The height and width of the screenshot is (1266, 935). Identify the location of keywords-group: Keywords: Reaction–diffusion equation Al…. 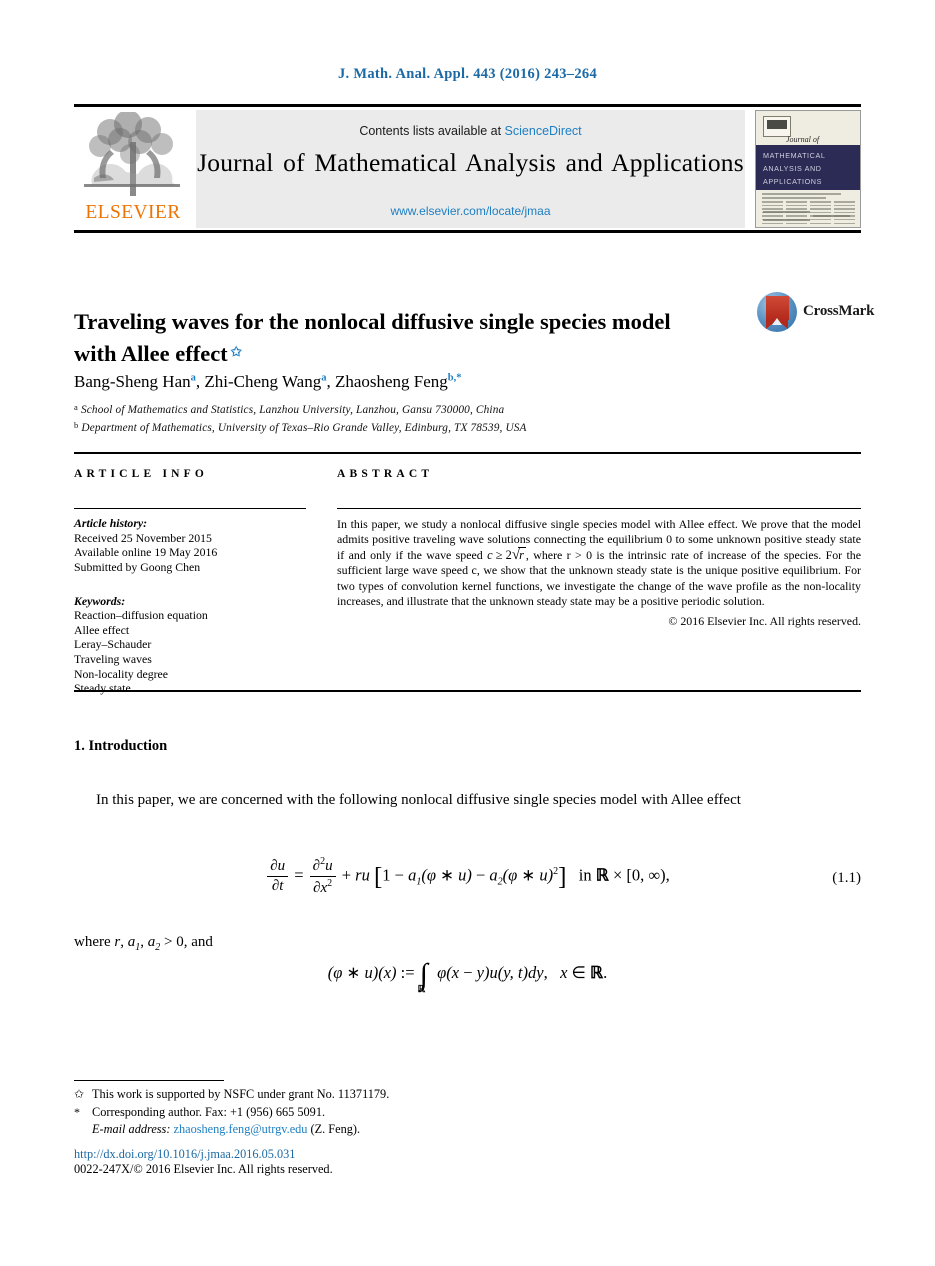
(190, 645).